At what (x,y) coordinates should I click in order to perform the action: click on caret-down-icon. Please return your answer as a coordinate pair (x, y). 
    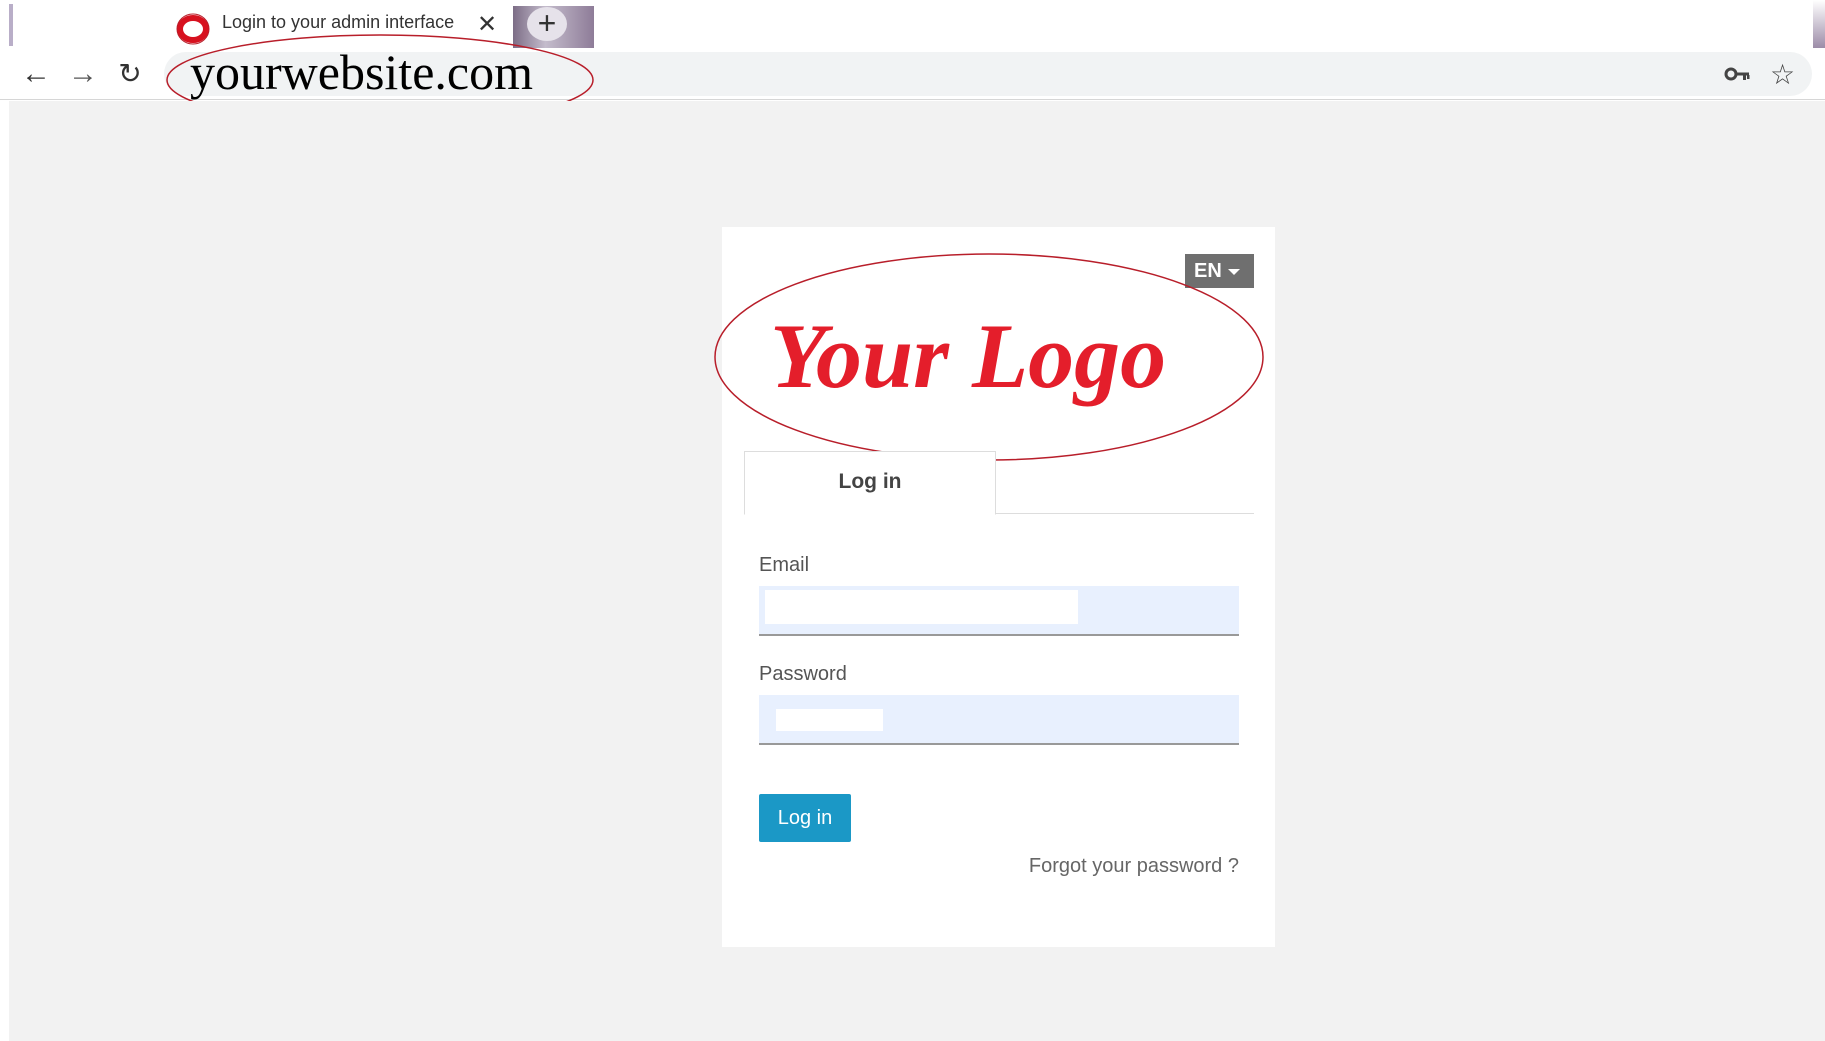
    Looking at the image, I should click on (1233, 271).